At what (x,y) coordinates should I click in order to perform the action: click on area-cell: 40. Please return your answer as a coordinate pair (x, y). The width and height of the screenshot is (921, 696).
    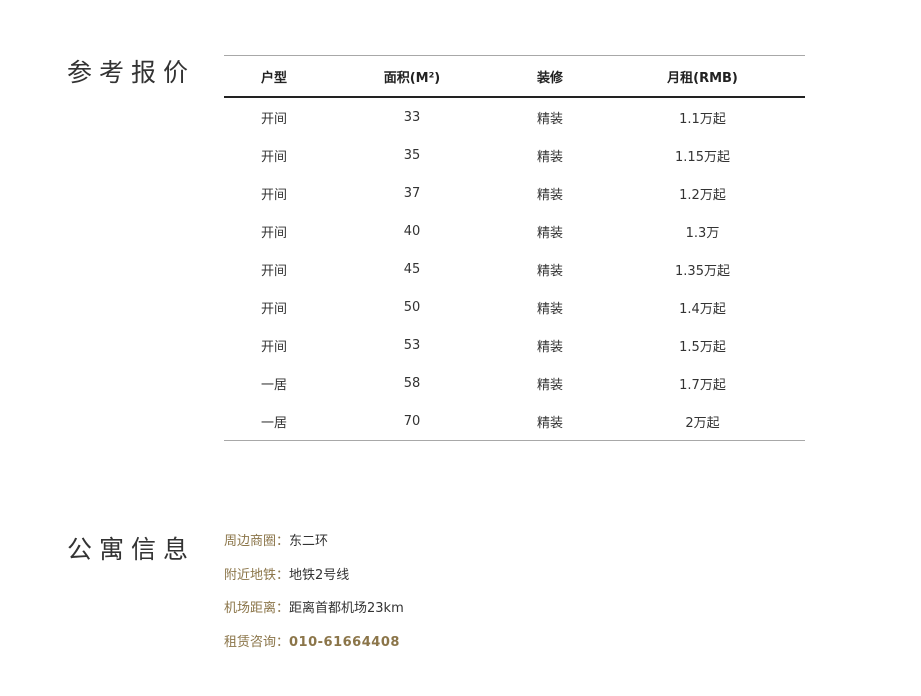
    Looking at the image, I should click on (412, 231).